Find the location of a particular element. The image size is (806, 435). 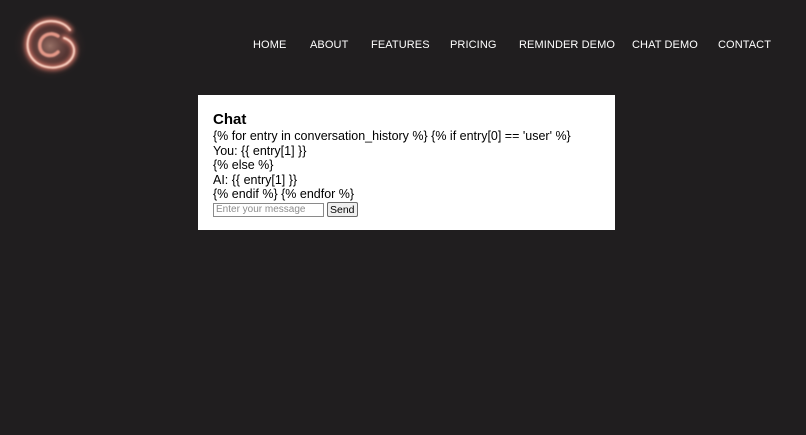

send-button: Send is located at coordinates (342, 209).